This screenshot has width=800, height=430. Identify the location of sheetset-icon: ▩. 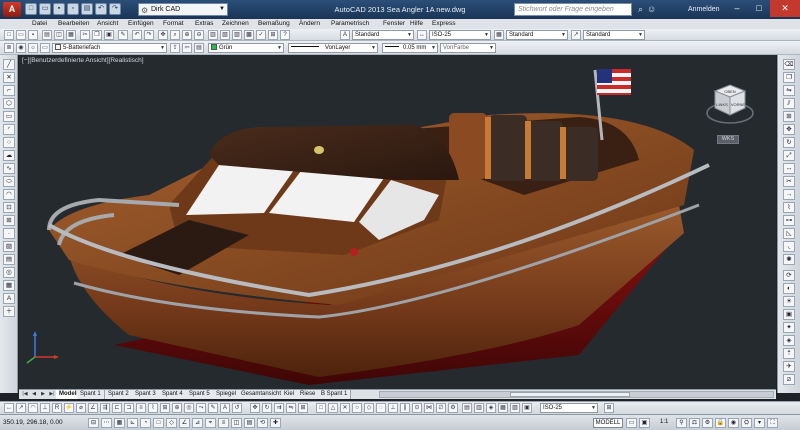
(249, 35).